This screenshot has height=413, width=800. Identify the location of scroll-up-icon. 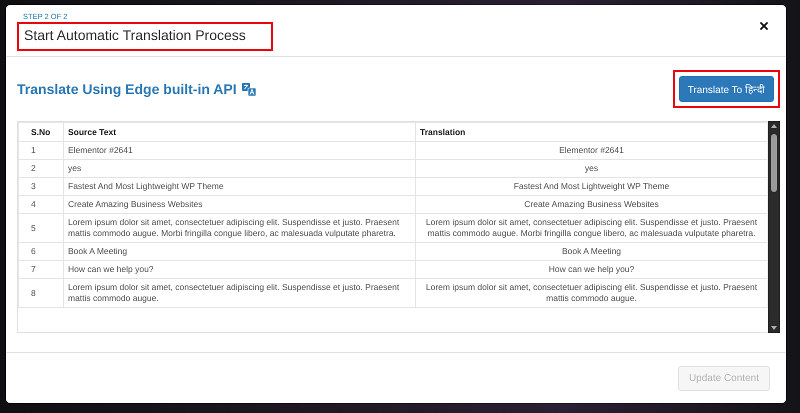
(774, 126).